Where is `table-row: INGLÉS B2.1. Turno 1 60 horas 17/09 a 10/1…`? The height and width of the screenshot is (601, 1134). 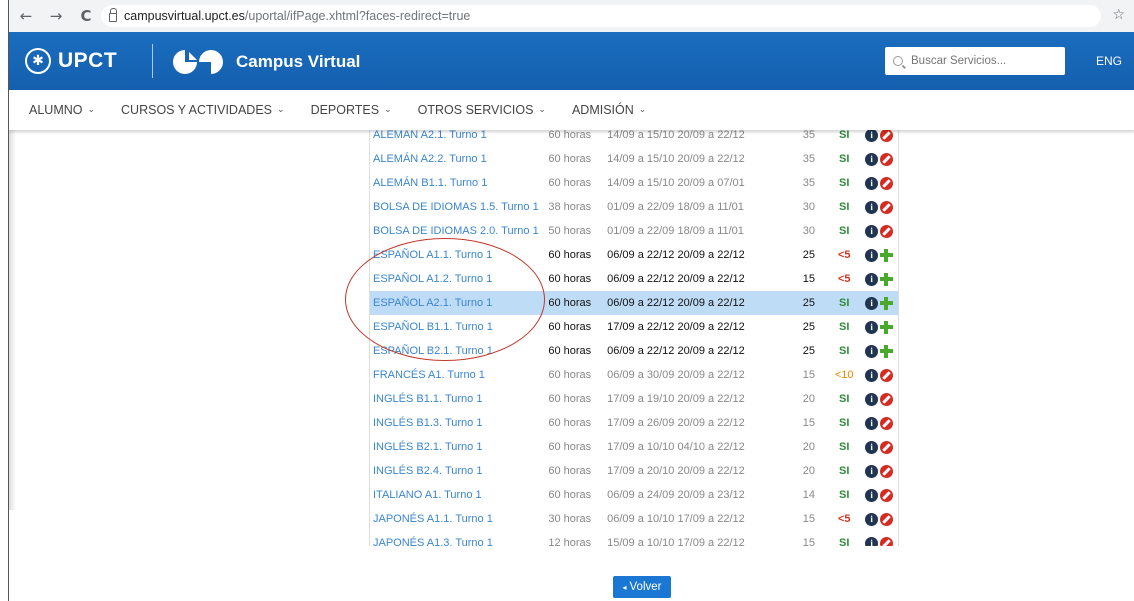 table-row: INGLÉS B2.1. Turno 1 60 horas 17/09 a 10/1… is located at coordinates (634, 447).